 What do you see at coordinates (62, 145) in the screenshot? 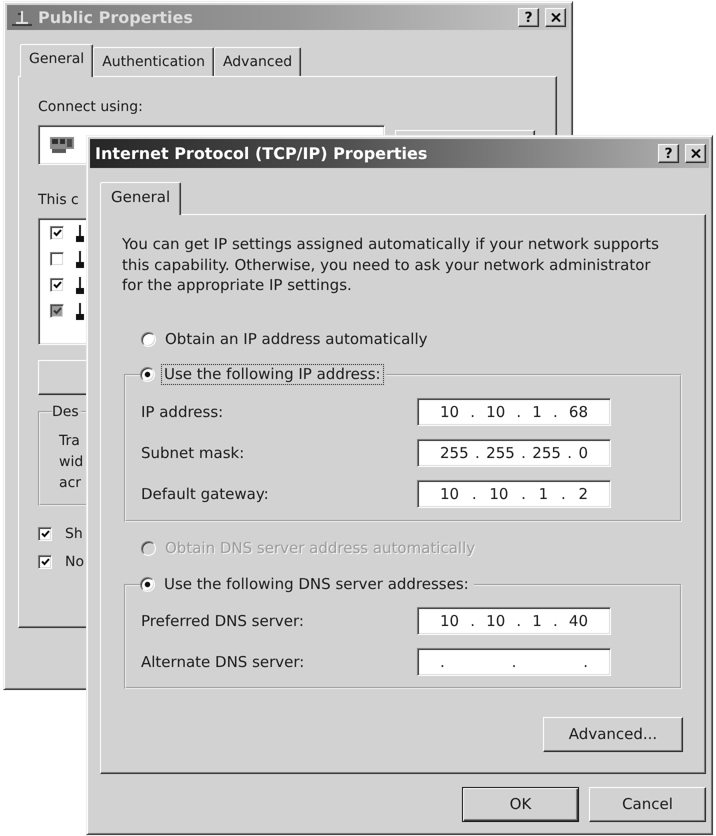
I see `network-card-icon` at bounding box center [62, 145].